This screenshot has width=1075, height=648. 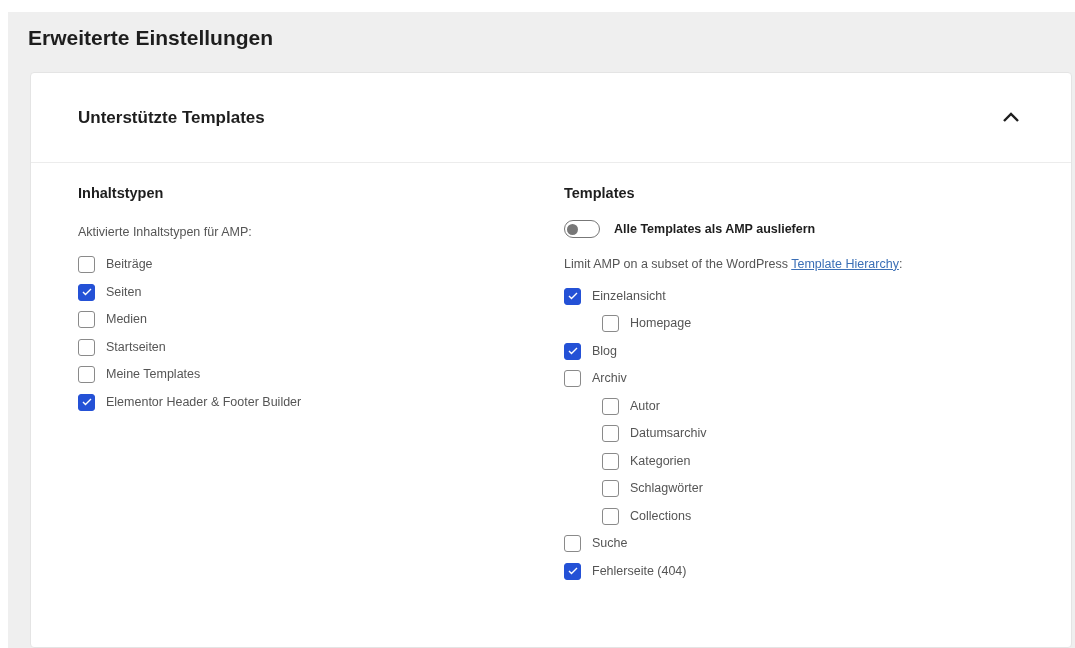 I want to click on checkbox-label: Suche, so click(x=610, y=544).